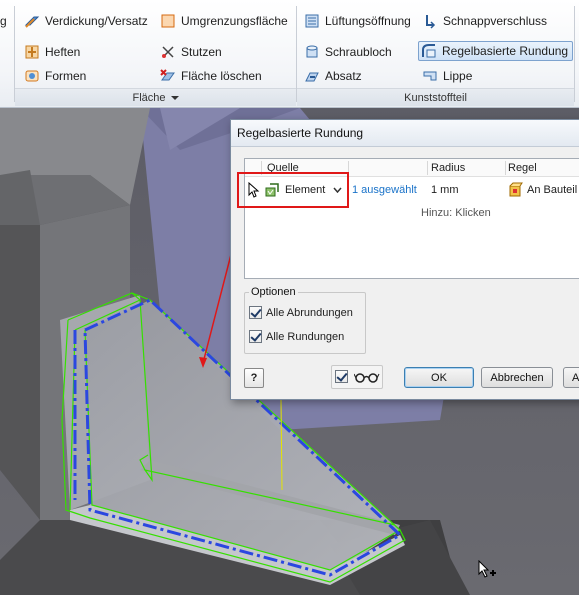 Image resolution: width=579 pixels, height=595 pixels. What do you see at coordinates (430, 76) in the screenshot?
I see `lip-icon` at bounding box center [430, 76].